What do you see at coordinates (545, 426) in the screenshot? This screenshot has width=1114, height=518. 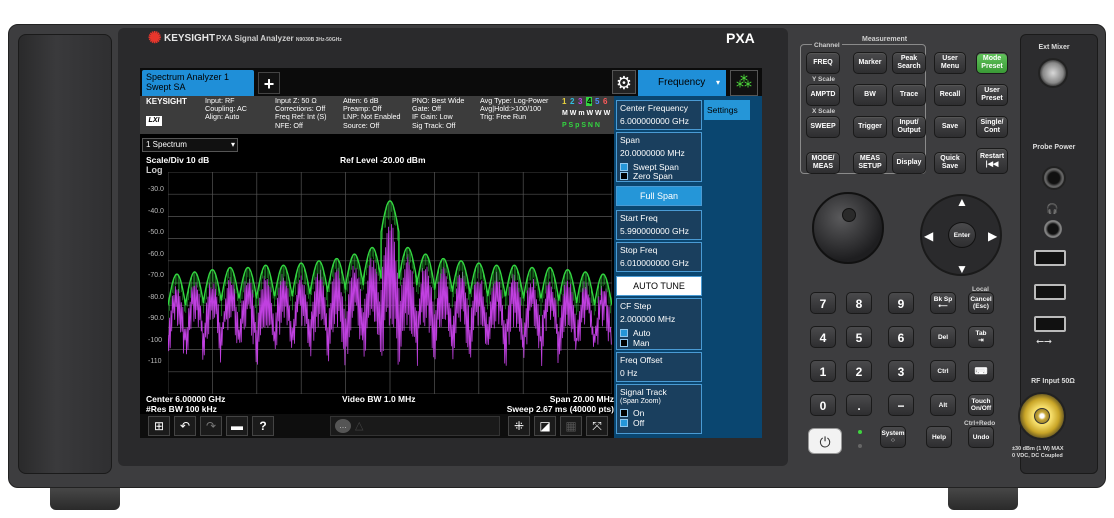 I see `touch-select-icon: ◪` at bounding box center [545, 426].